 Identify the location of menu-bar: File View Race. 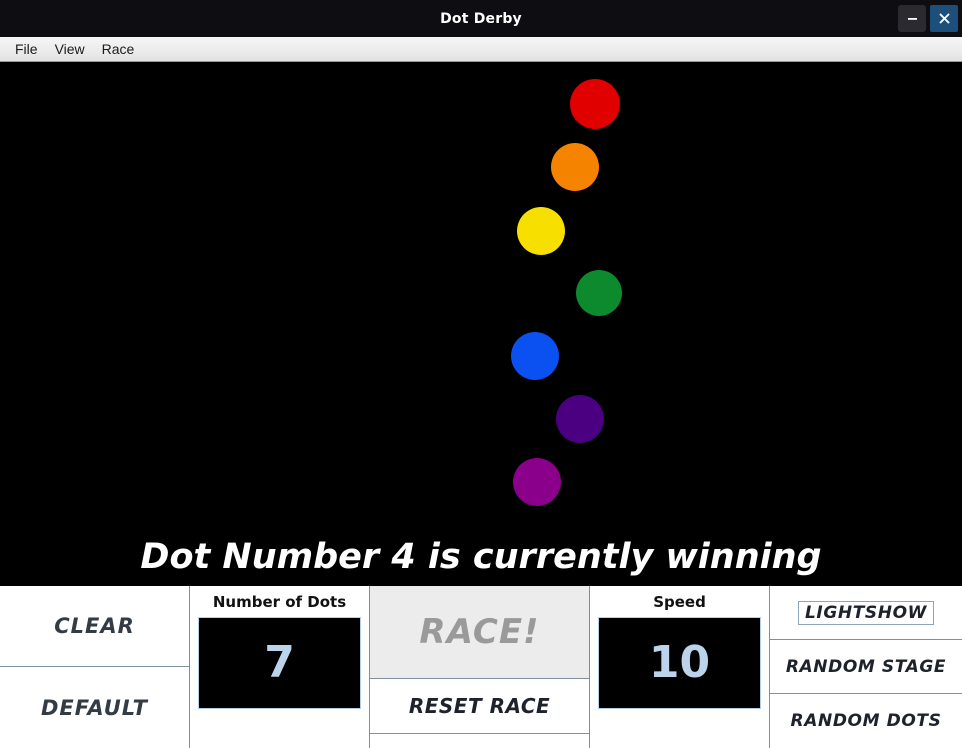
(481, 49).